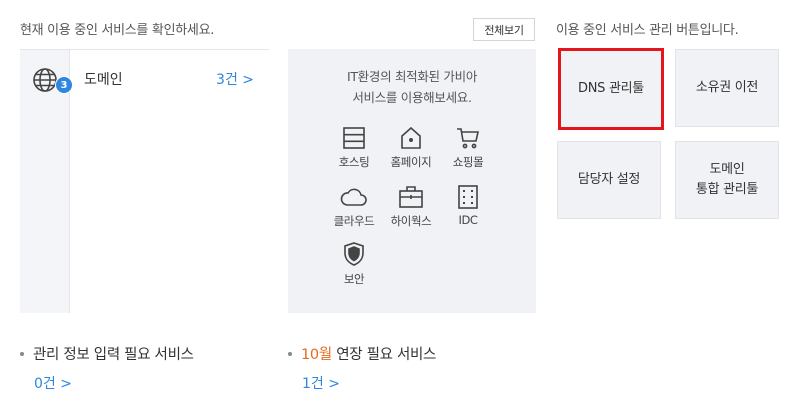 The image size is (796, 409). I want to click on recommend-hosting-label: 호스팅, so click(354, 162).